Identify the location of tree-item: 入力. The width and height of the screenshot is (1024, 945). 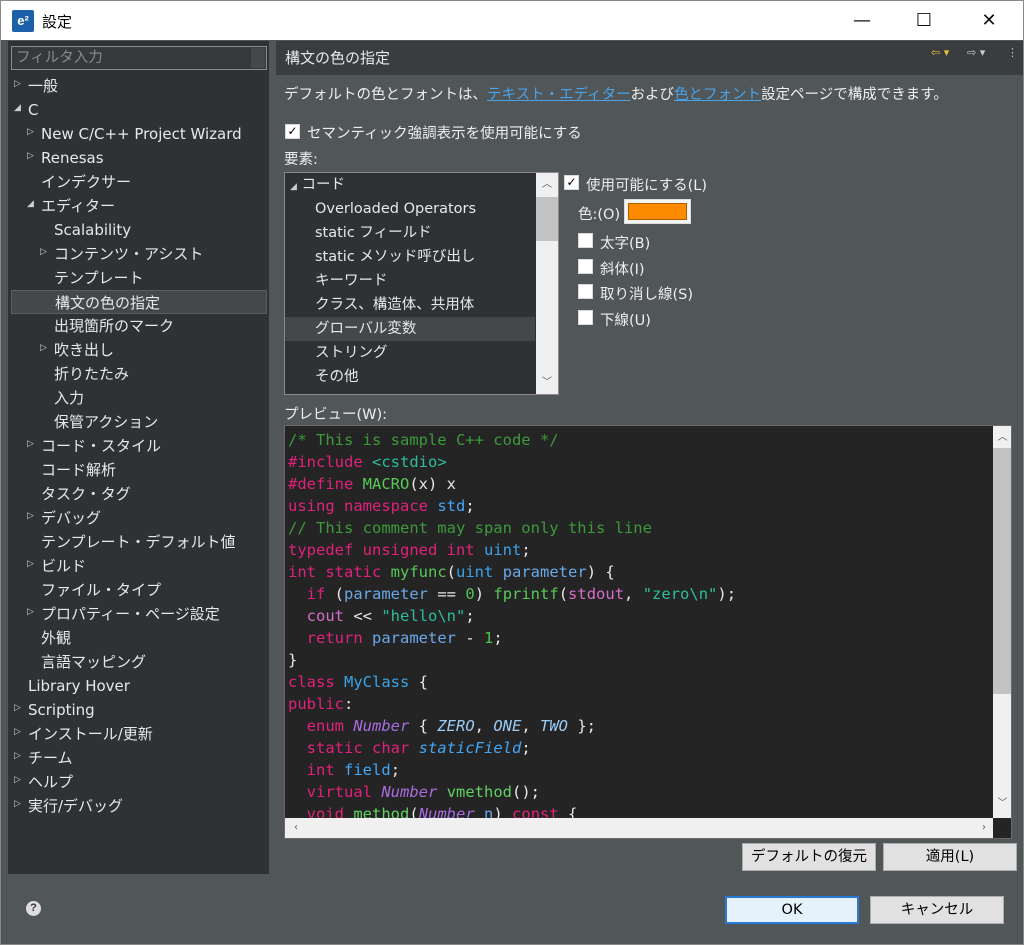
(137, 398).